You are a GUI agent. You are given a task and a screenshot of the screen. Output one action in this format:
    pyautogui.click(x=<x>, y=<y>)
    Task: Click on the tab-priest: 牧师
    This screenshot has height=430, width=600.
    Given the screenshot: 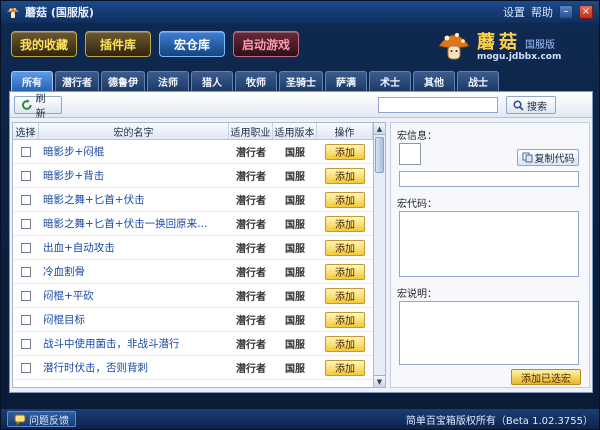 What is the action you would take?
    pyautogui.click(x=256, y=81)
    